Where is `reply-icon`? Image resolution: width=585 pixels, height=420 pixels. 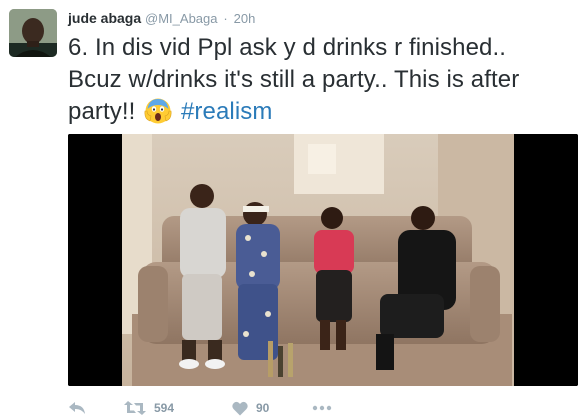 reply-icon is located at coordinates (77, 408).